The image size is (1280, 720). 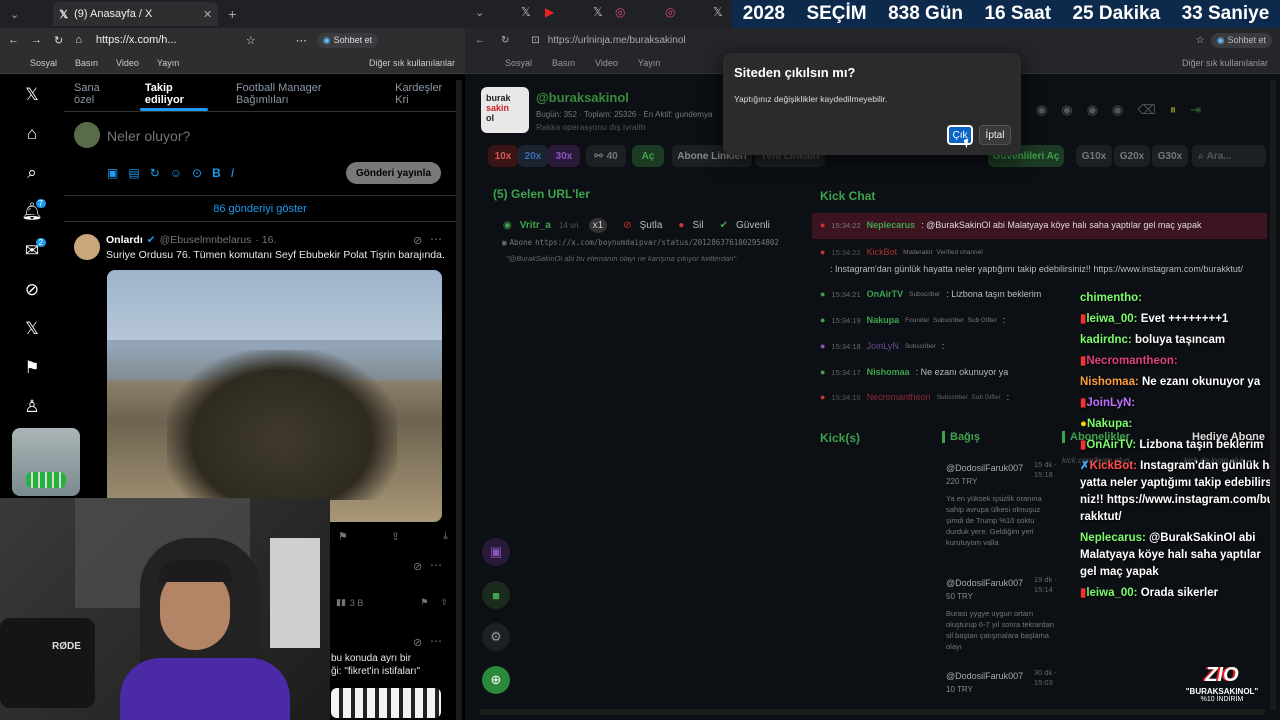 I want to click on mult-30x-button: 30x, so click(x=564, y=156).